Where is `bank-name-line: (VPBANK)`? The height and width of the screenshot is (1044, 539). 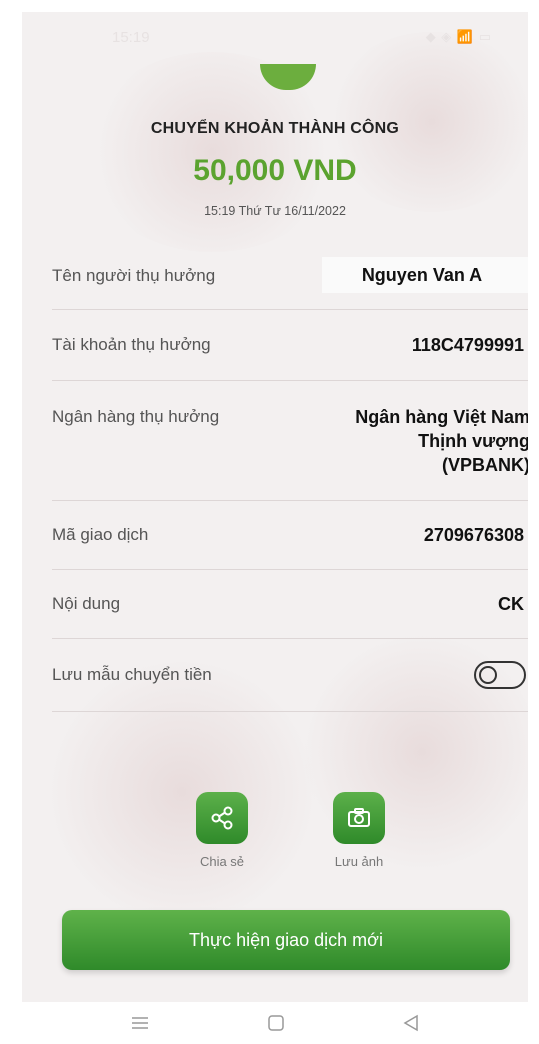 bank-name-line: (VPBANK) is located at coordinates (485, 465).